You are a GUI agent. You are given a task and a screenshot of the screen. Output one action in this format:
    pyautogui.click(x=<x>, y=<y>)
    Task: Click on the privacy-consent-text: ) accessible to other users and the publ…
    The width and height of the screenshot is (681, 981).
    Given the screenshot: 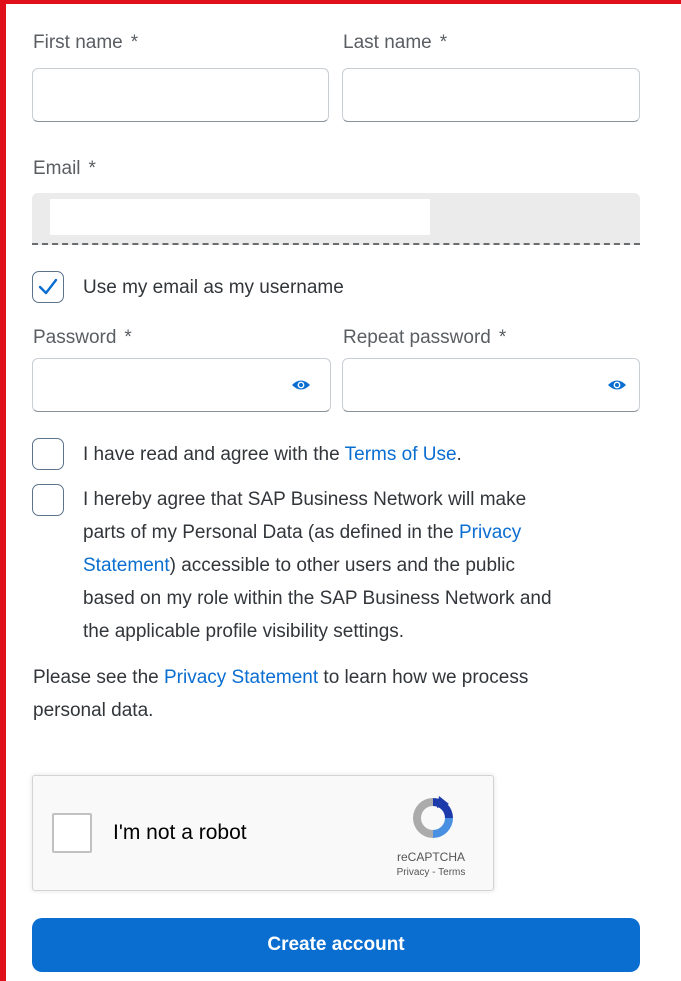 What is the action you would take?
    pyautogui.click(x=342, y=565)
    